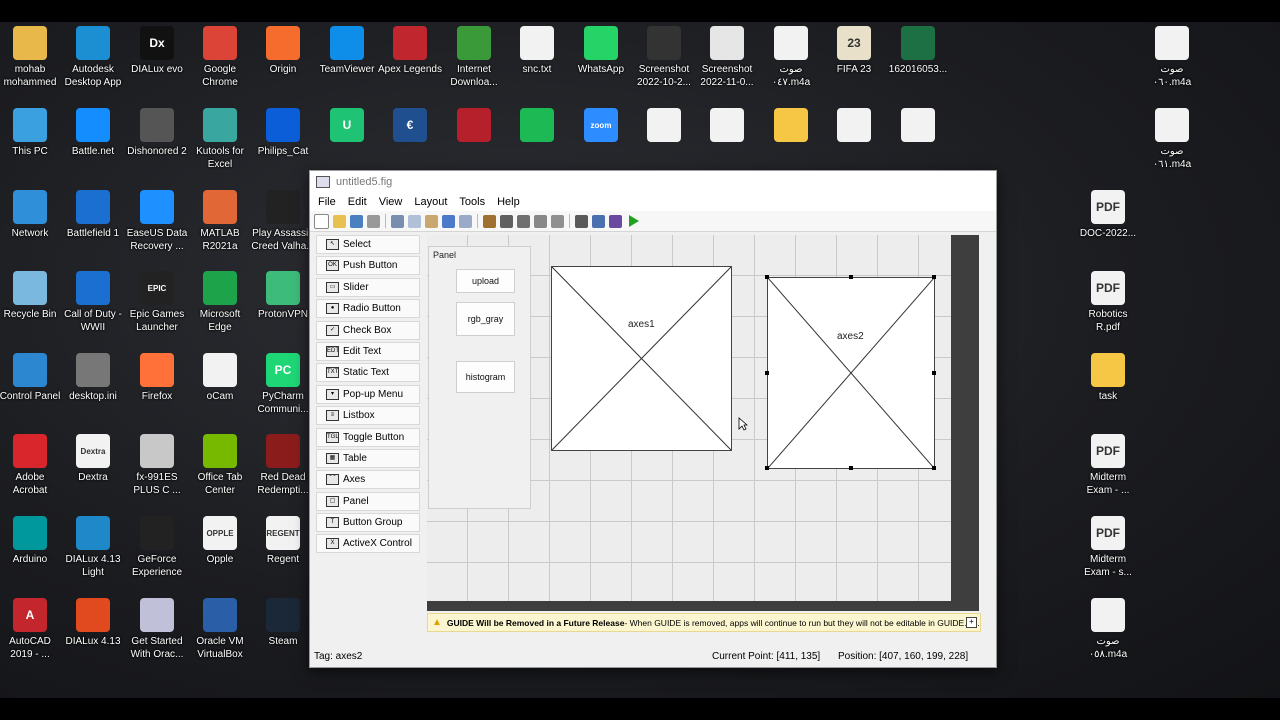  What do you see at coordinates (368, 458) in the screenshot?
I see `palette-item-table: ▦ Table` at bounding box center [368, 458].